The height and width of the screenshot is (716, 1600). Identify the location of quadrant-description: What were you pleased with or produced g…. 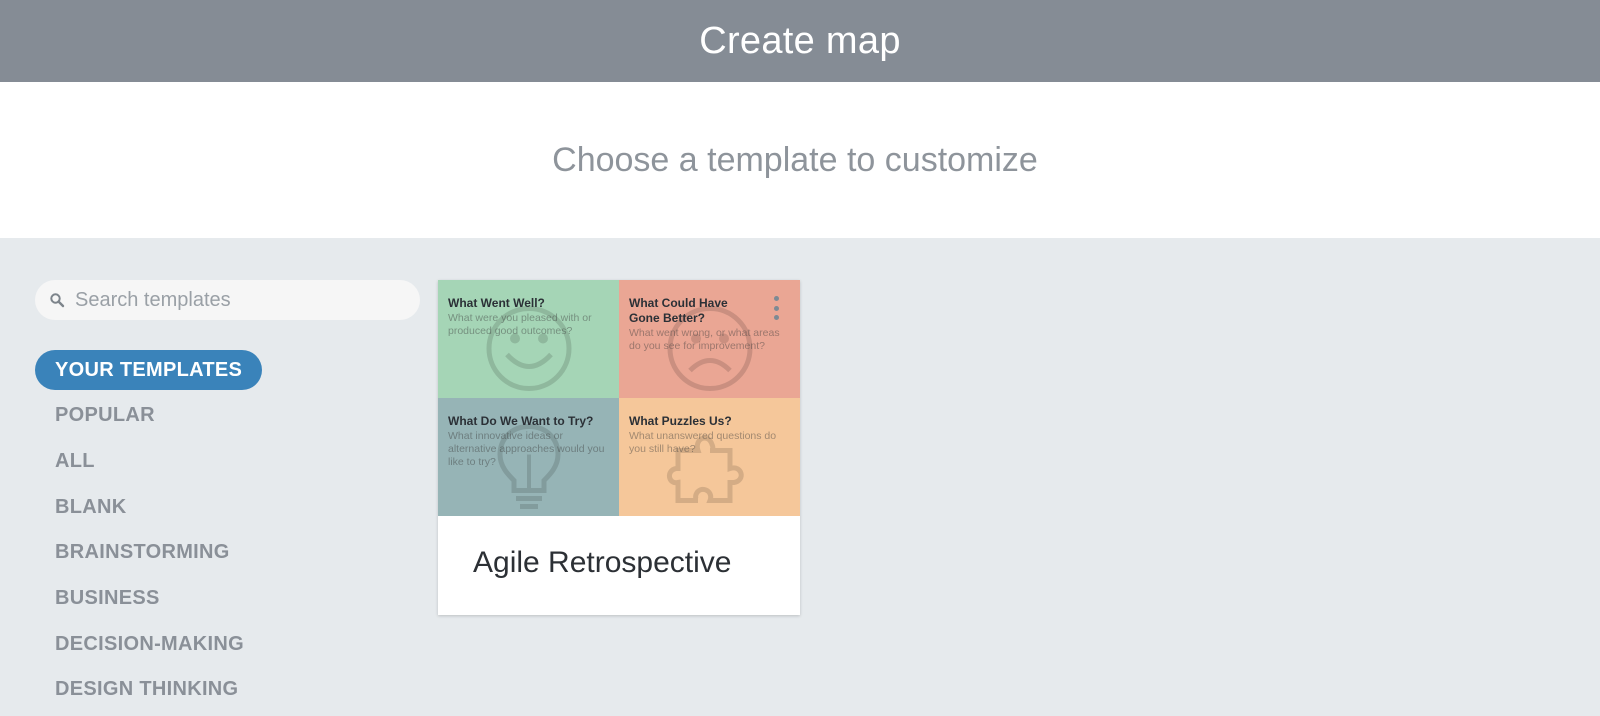
(520, 324).